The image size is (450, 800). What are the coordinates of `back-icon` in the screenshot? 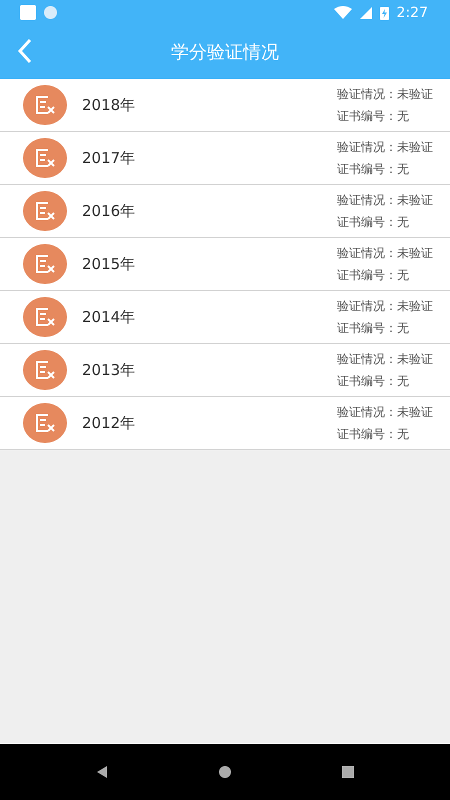 It's located at (101, 772).